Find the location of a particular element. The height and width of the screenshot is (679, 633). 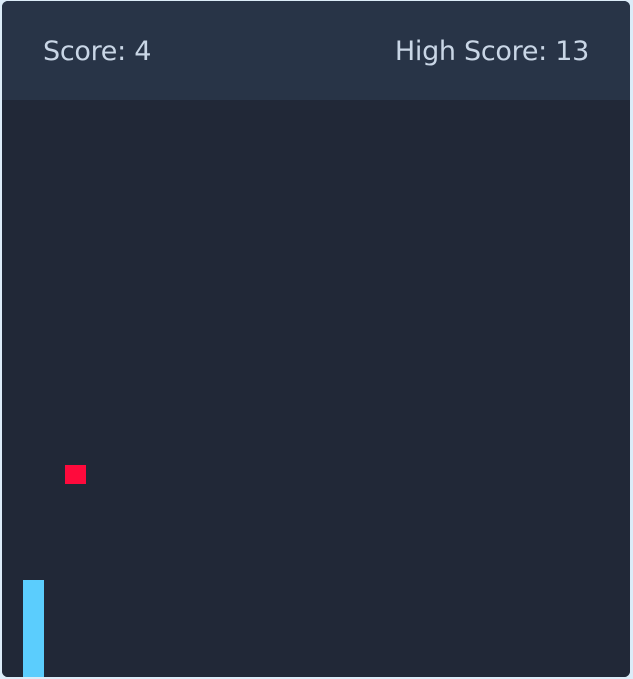

score-label: Score: 4 is located at coordinates (97, 51).